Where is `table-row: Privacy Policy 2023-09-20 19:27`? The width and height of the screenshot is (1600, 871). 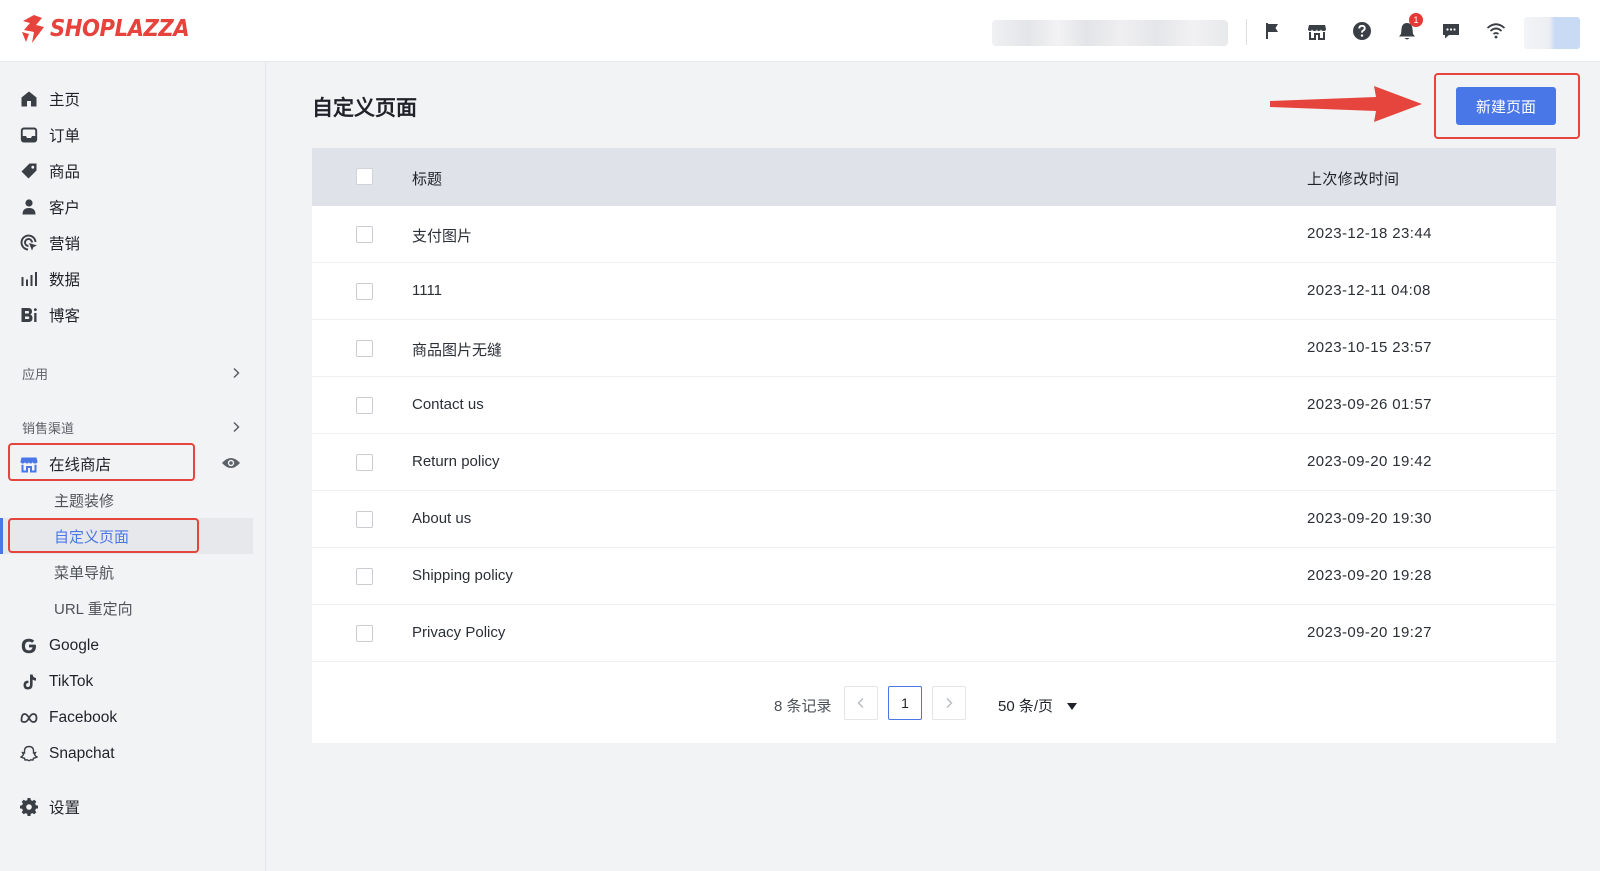
table-row: Privacy Policy 2023-09-20 19:27 is located at coordinates (934, 633).